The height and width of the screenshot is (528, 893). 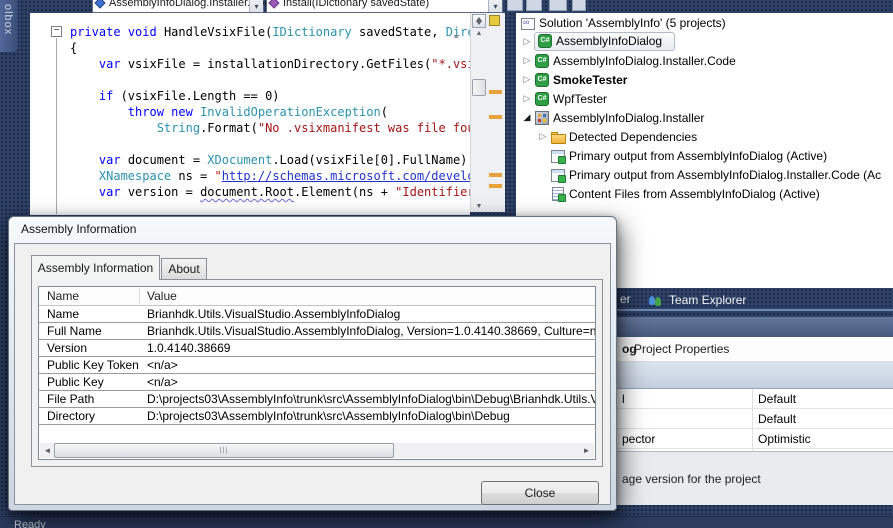 What do you see at coordinates (274, 4) in the screenshot?
I see `method-icon` at bounding box center [274, 4].